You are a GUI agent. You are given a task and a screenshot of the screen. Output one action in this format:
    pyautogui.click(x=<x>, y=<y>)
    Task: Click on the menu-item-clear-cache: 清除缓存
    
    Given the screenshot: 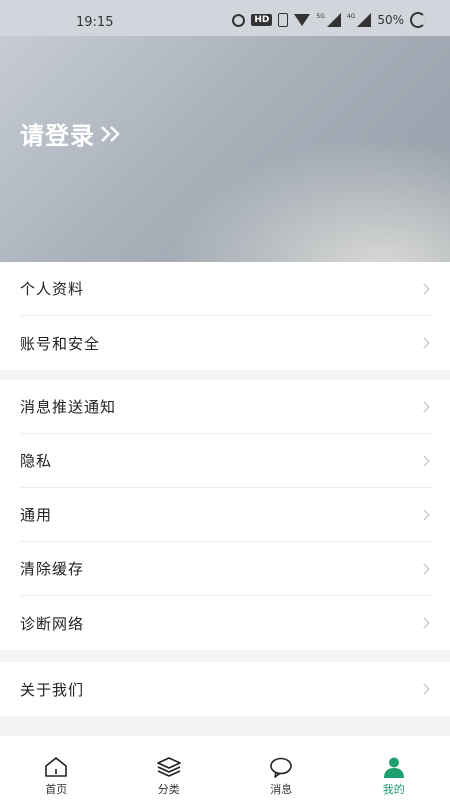 What is the action you would take?
    pyautogui.click(x=226, y=569)
    